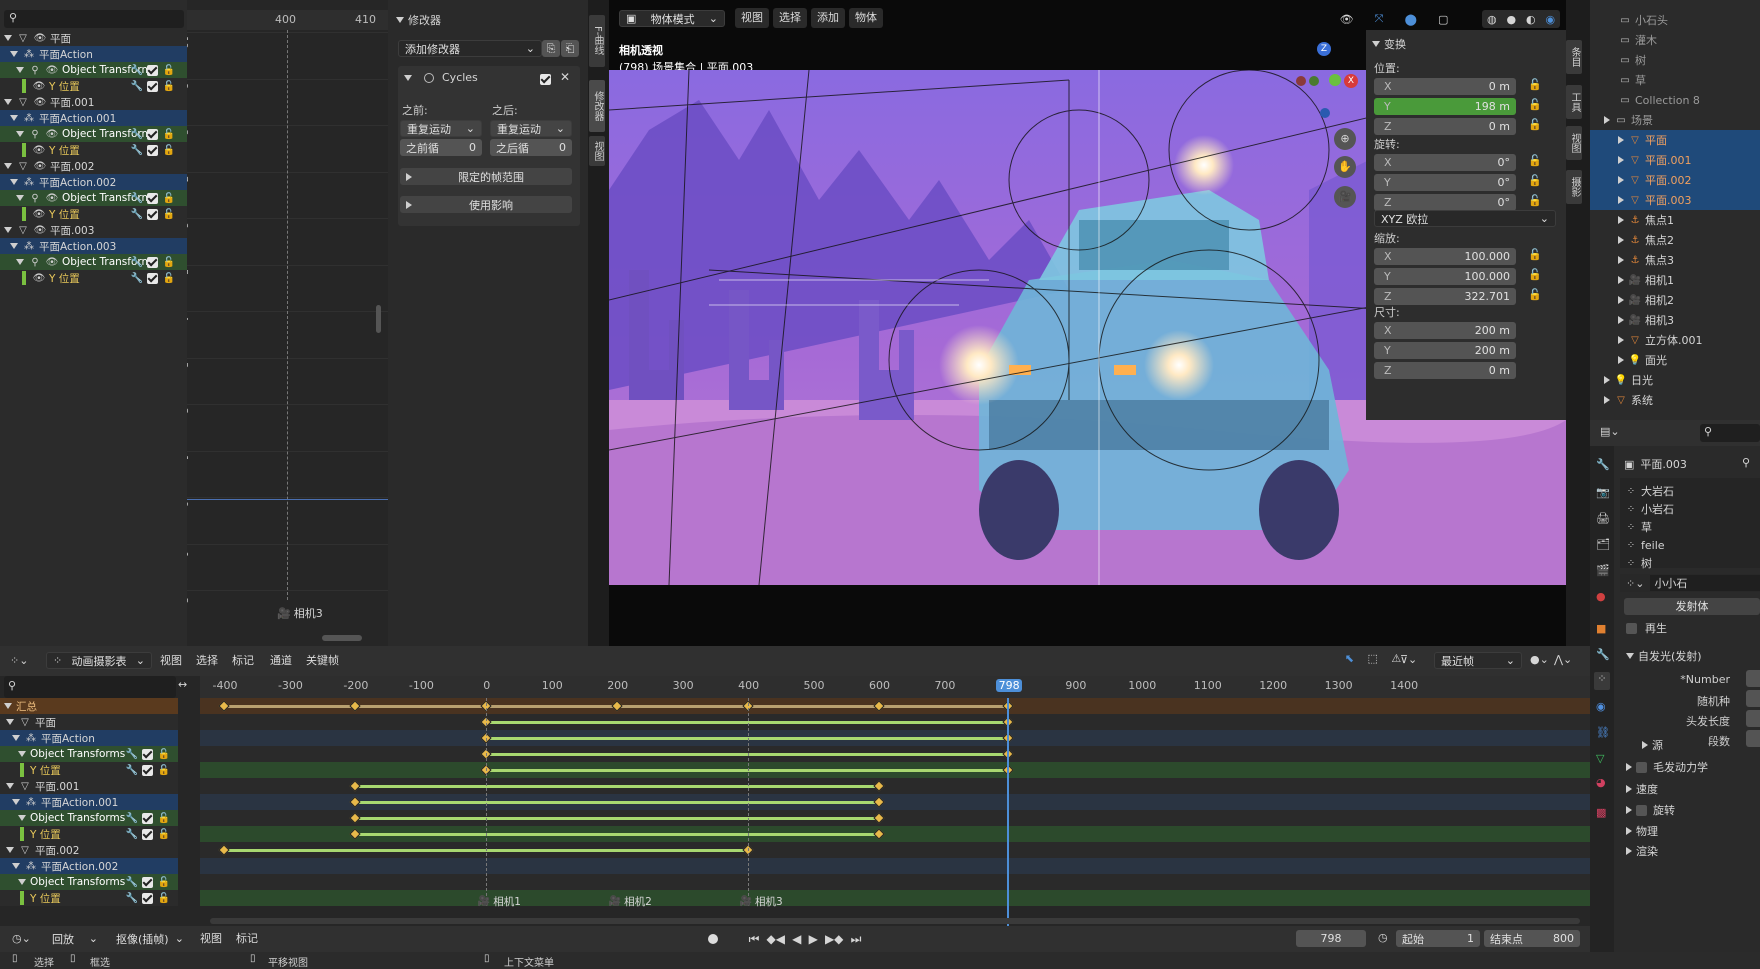  What do you see at coordinates (1675, 320) in the screenshot?
I see `outliner-item: 🎥 相机3` at bounding box center [1675, 320].